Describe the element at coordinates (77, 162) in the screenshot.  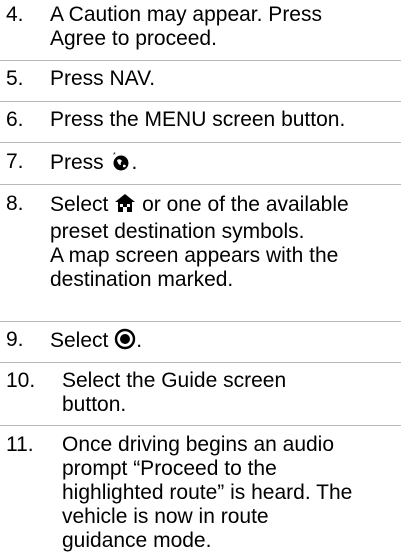
I see `step-line: Press` at that location.